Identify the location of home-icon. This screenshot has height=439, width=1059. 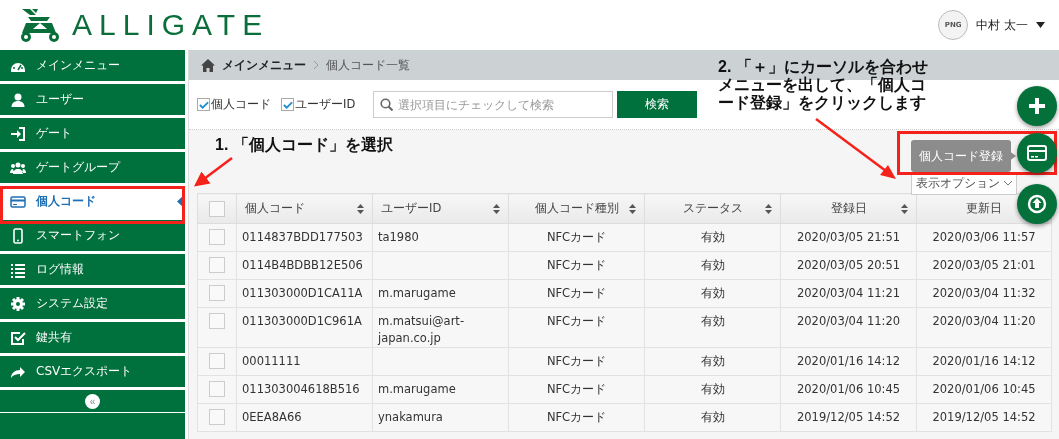
(208, 65).